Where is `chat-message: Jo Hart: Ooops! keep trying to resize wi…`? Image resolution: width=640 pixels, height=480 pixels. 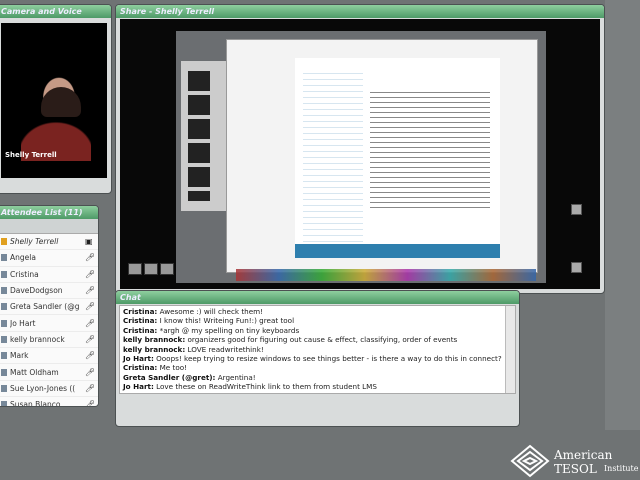 chat-message: Jo Hart: Ooops! keep trying to resize wi… is located at coordinates (313, 358).